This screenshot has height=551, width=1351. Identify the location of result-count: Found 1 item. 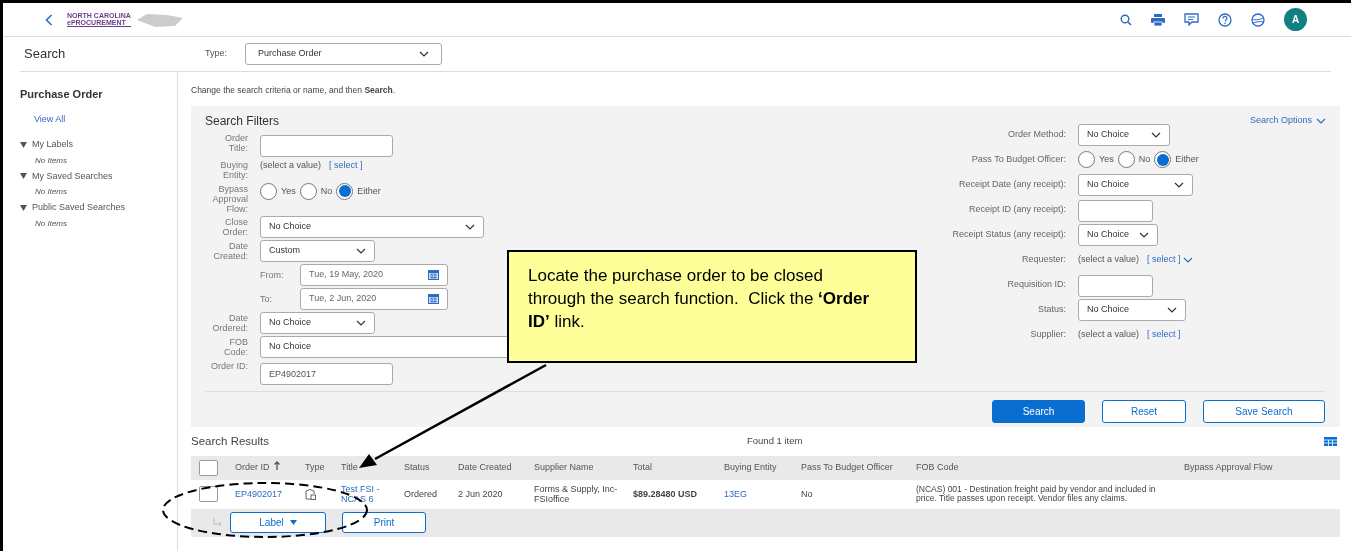
(775, 441).